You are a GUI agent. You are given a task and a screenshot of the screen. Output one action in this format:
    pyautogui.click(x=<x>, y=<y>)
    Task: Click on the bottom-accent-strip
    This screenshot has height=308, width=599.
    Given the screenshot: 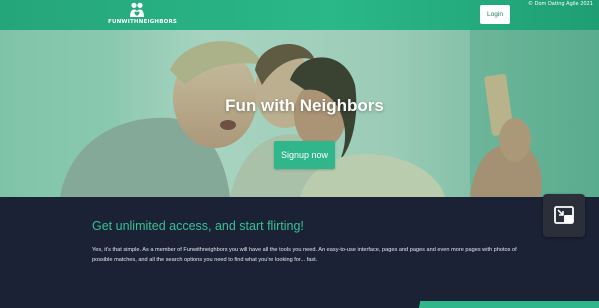 What is the action you would take?
    pyautogui.click(x=299, y=304)
    